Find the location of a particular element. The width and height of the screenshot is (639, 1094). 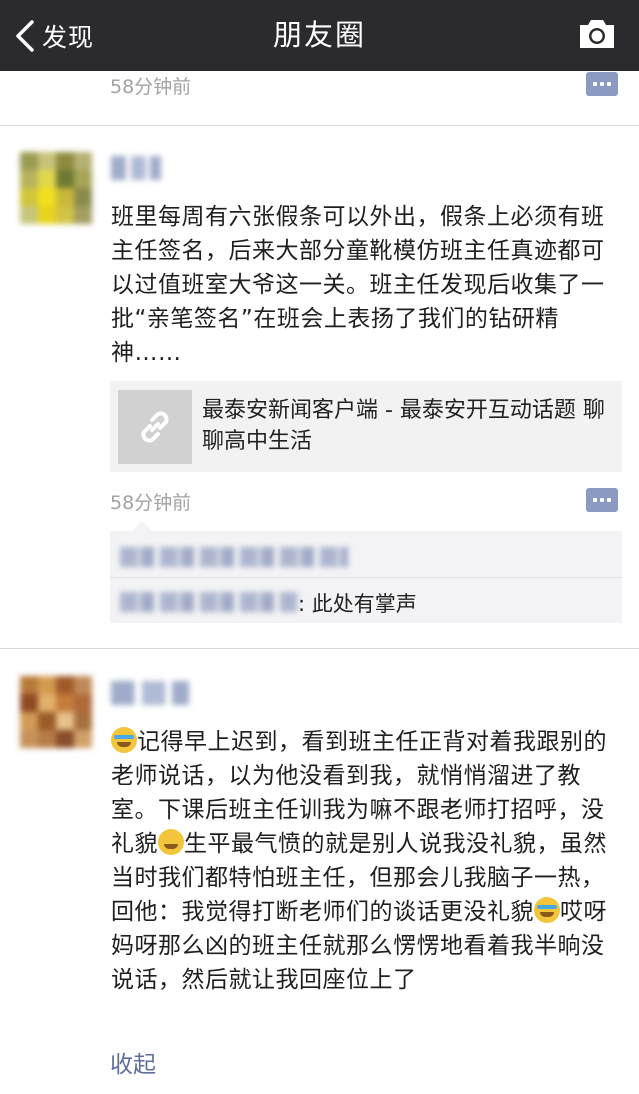

thinking-emoji is located at coordinates (171, 842).